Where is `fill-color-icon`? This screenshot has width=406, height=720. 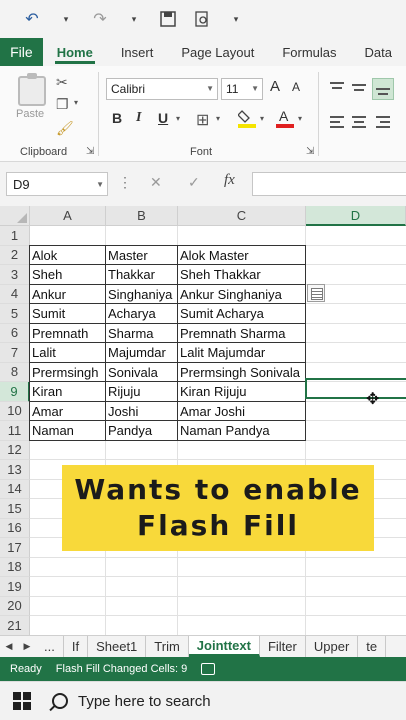 fill-color-icon is located at coordinates (246, 119).